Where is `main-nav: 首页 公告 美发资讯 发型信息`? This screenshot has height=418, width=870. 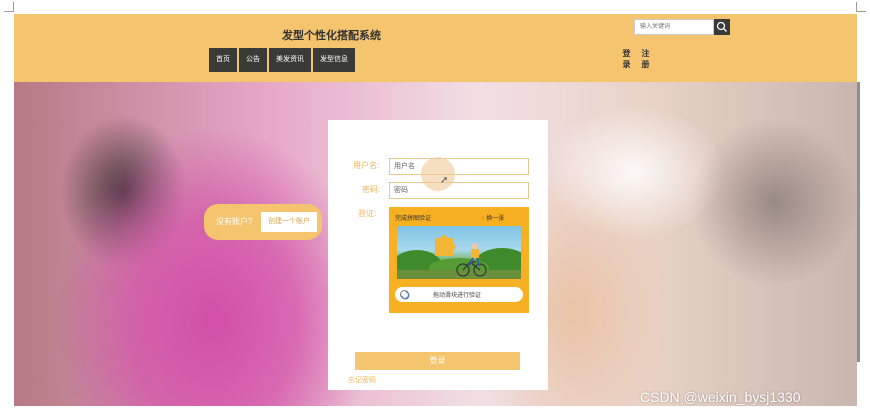
main-nav: 首页 公告 美发资讯 发型信息 is located at coordinates (282, 60).